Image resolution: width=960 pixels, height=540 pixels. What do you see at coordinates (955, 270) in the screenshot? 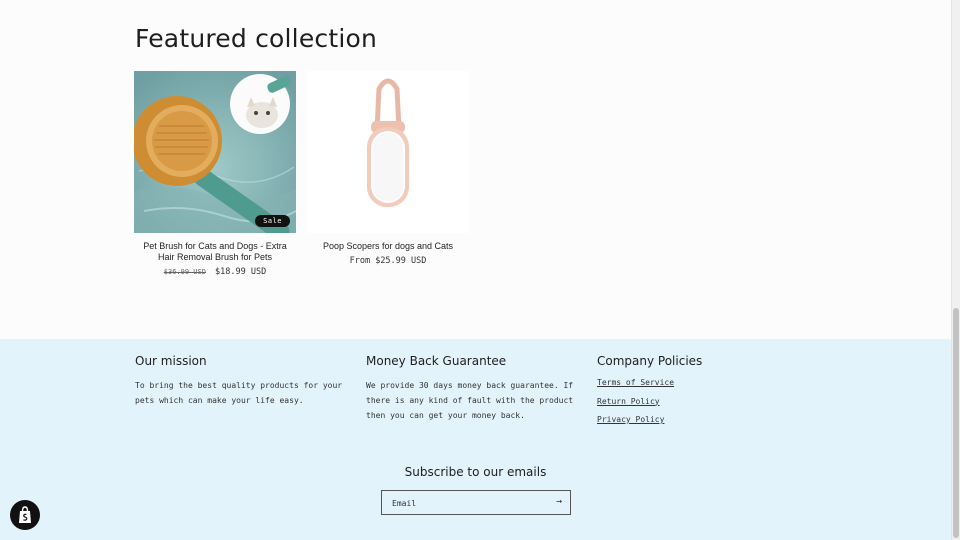
I see `scrollbar` at bounding box center [955, 270].